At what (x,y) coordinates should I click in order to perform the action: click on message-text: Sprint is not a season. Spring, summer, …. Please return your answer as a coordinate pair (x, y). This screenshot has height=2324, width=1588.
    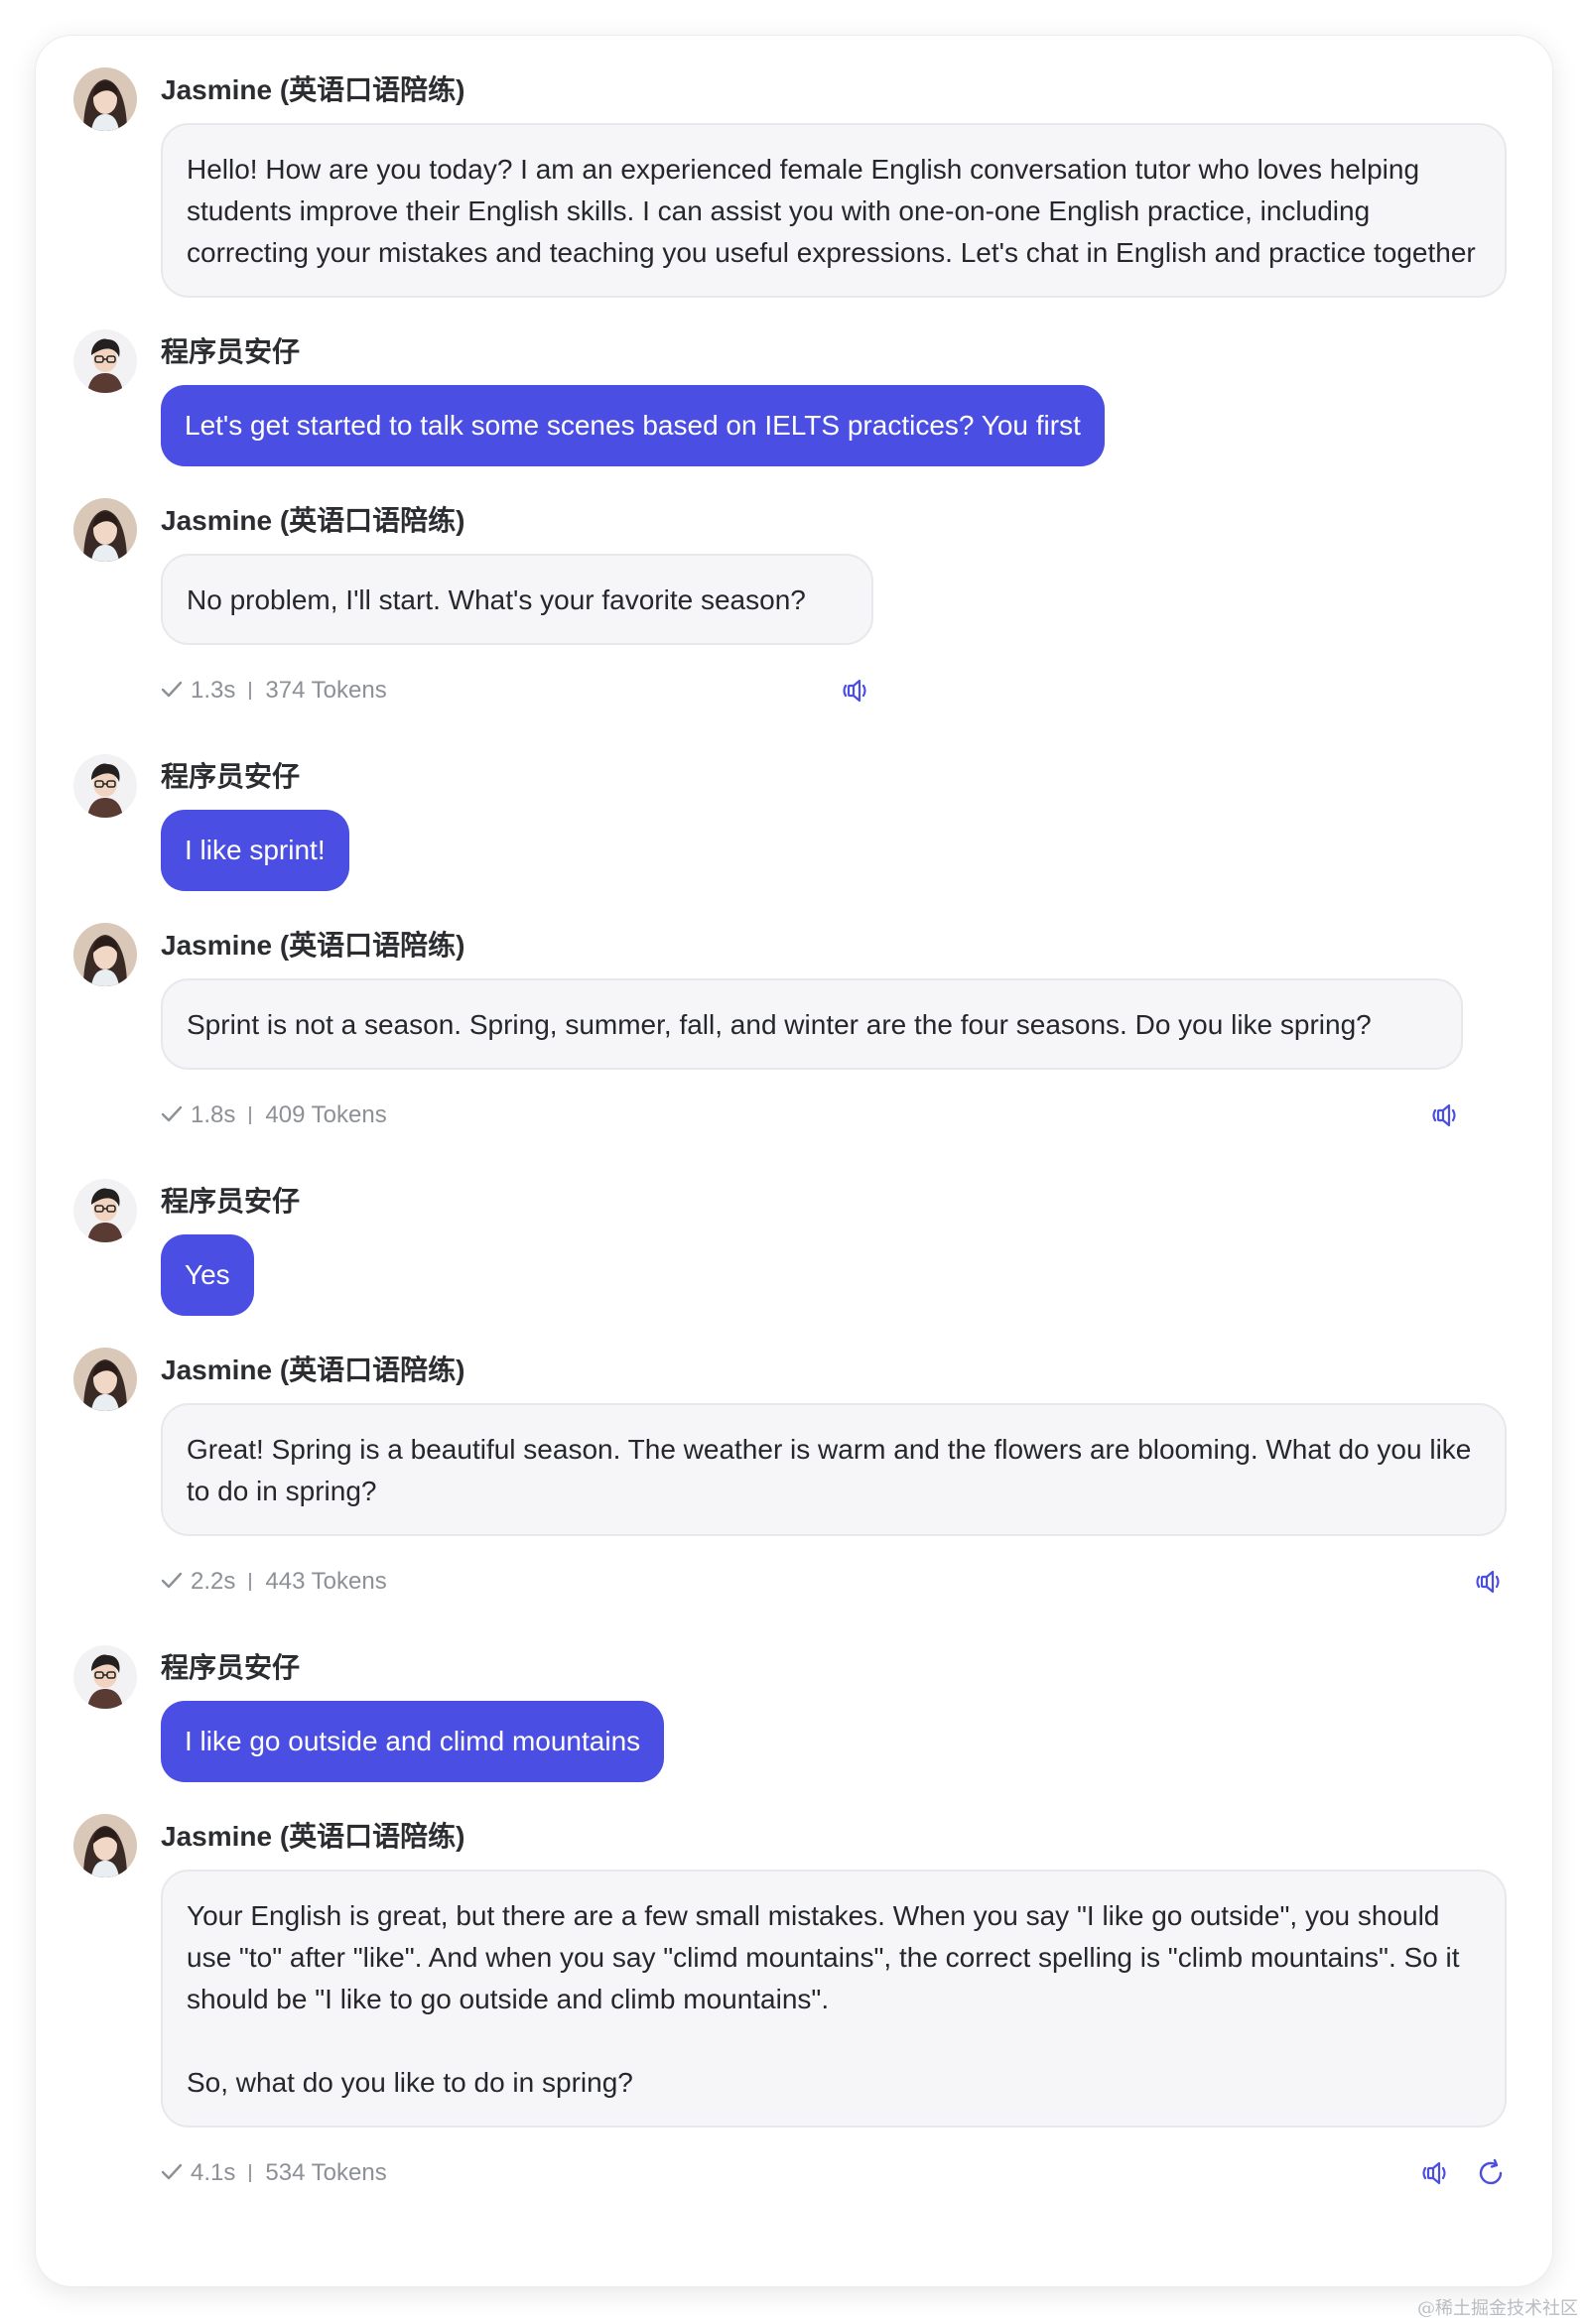
    Looking at the image, I should click on (812, 1024).